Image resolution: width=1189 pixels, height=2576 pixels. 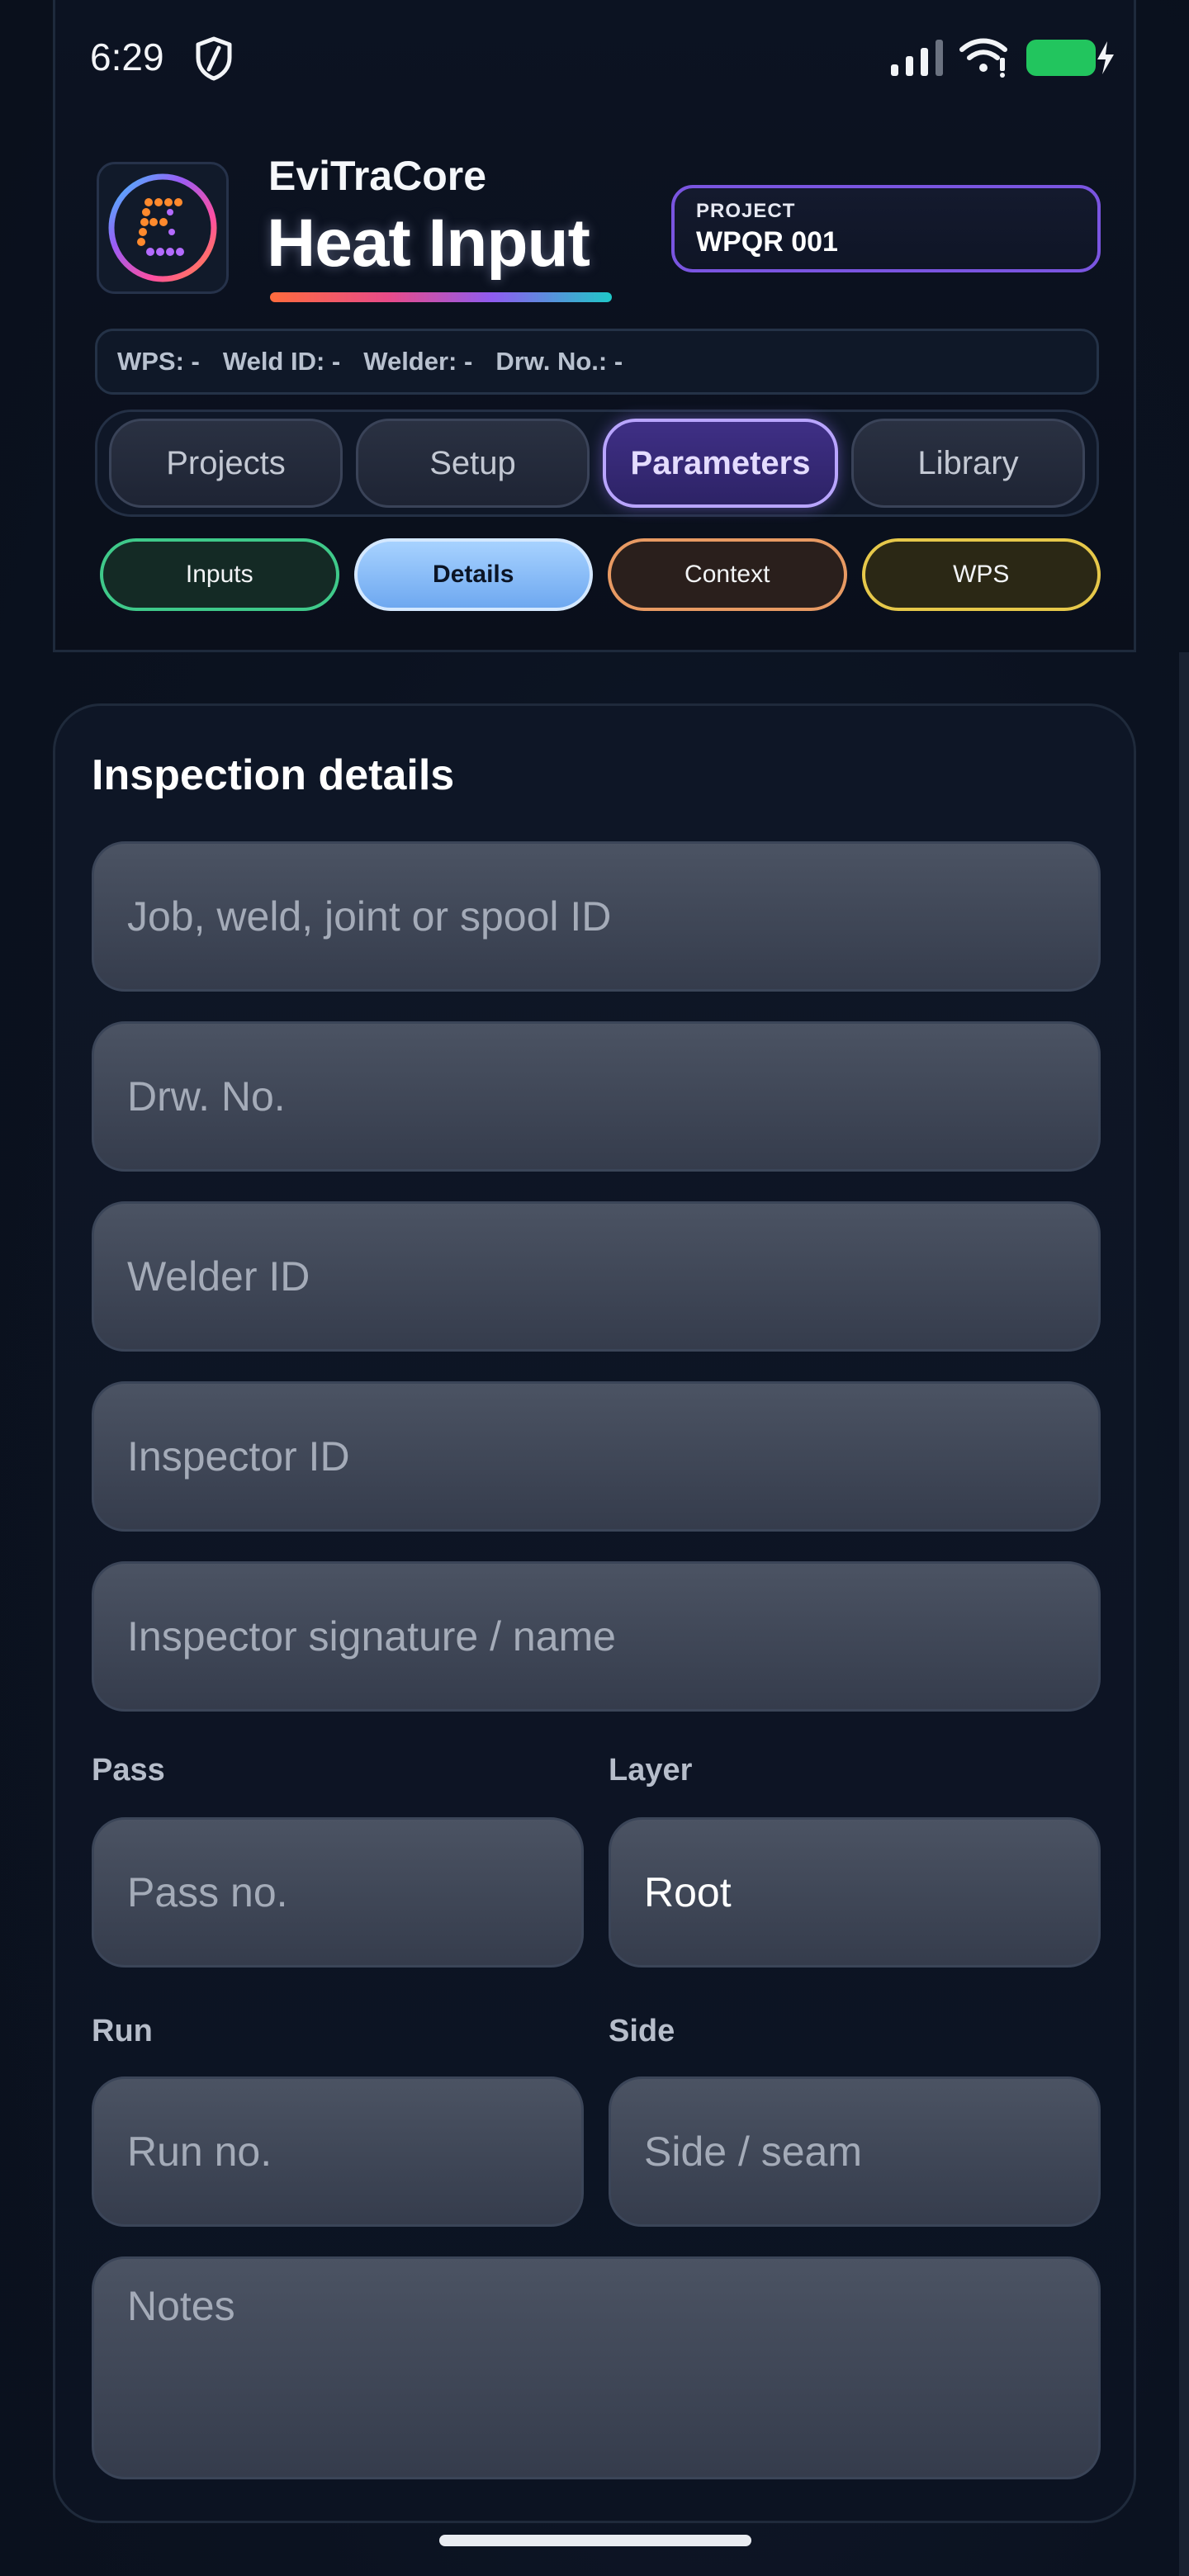 What do you see at coordinates (219, 574) in the screenshot?
I see `subtab-inputs: Inputs` at bounding box center [219, 574].